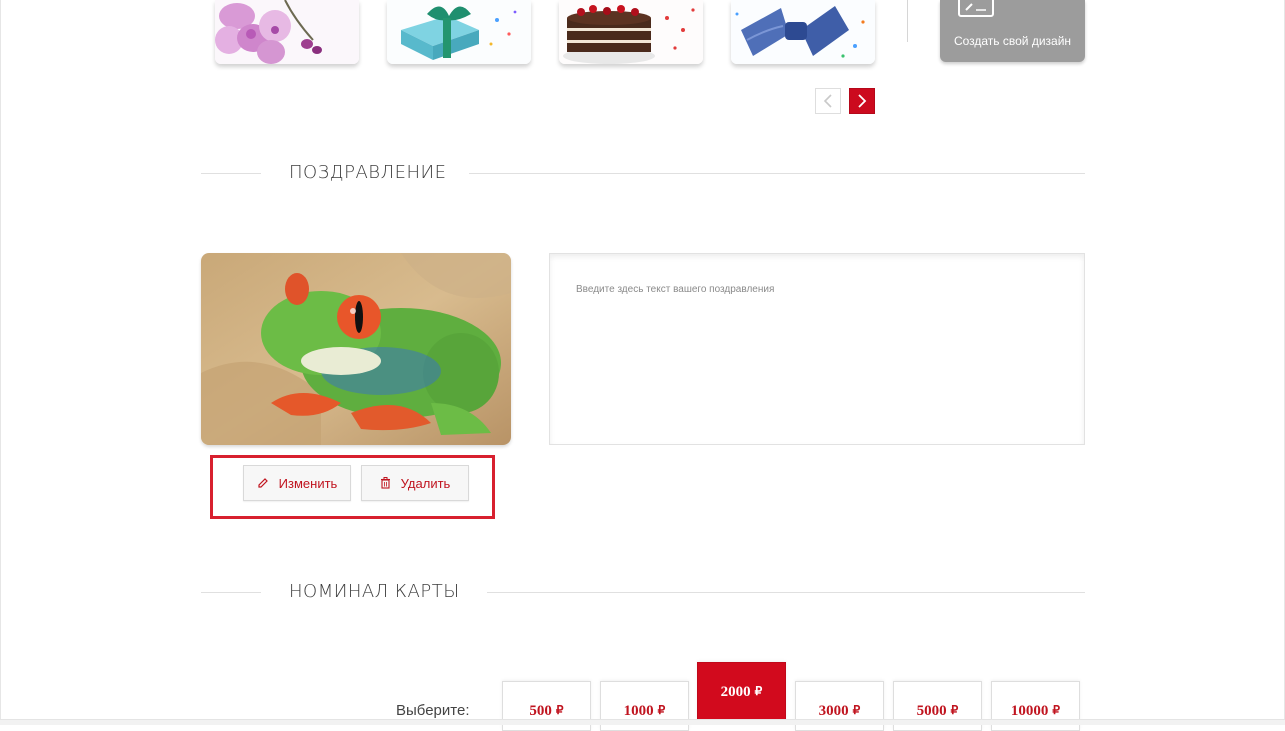  What do you see at coordinates (803, 32) in the screenshot?
I see `design-tile-bow-tie` at bounding box center [803, 32].